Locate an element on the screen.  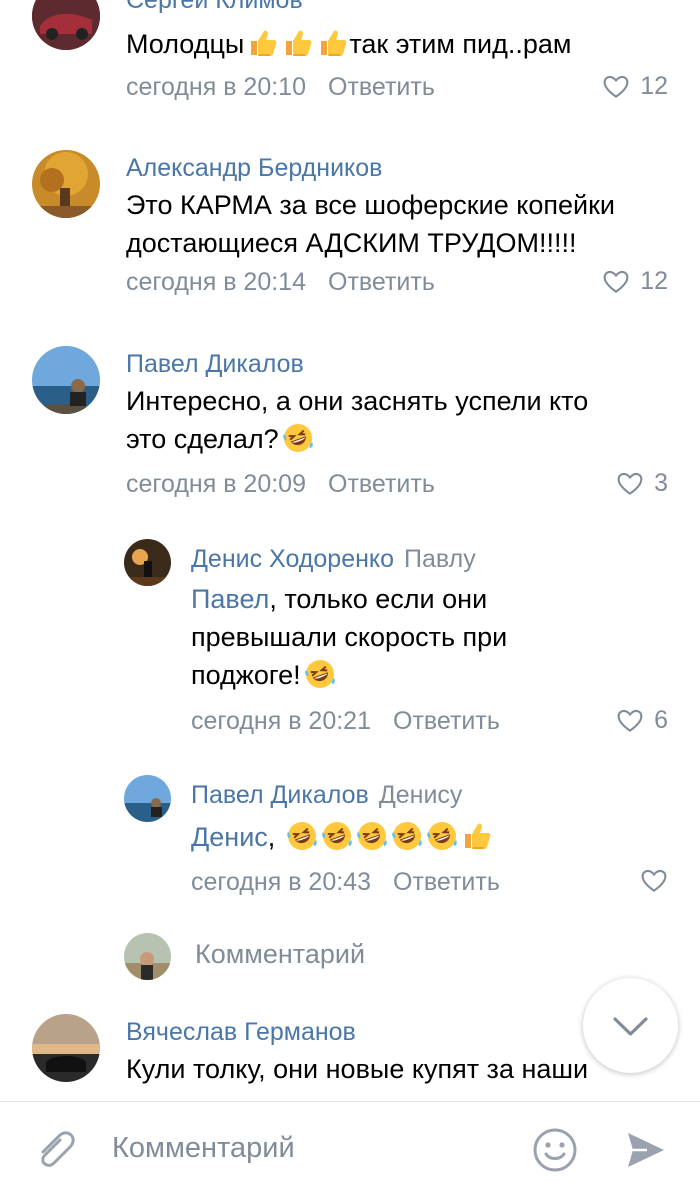
comment-time: сегодня в 20:43 is located at coordinates (281, 882).